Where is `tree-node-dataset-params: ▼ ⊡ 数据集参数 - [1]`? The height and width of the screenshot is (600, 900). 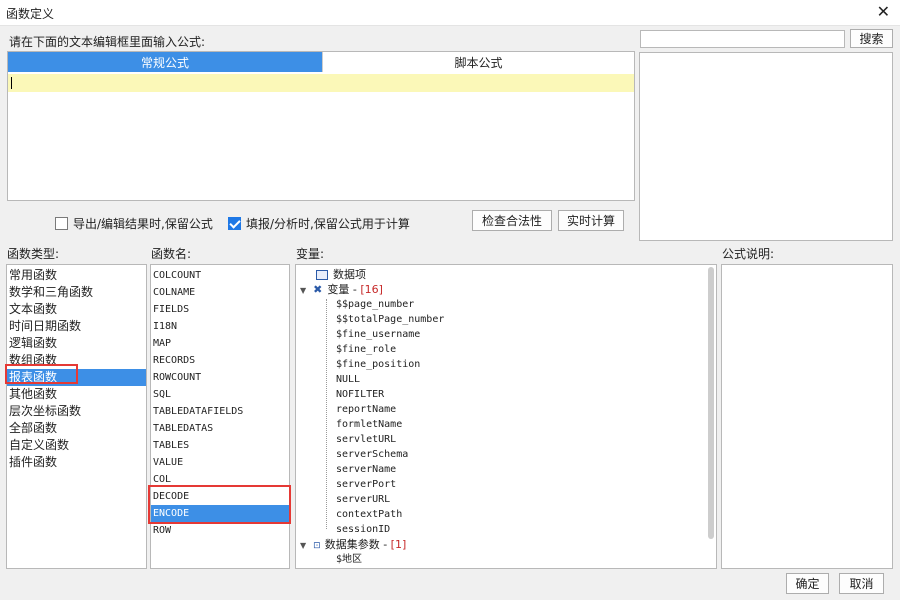
tree-node-dataset-params: ▼ ⊡ 数据集参数 - [1] is located at coordinates (353, 544).